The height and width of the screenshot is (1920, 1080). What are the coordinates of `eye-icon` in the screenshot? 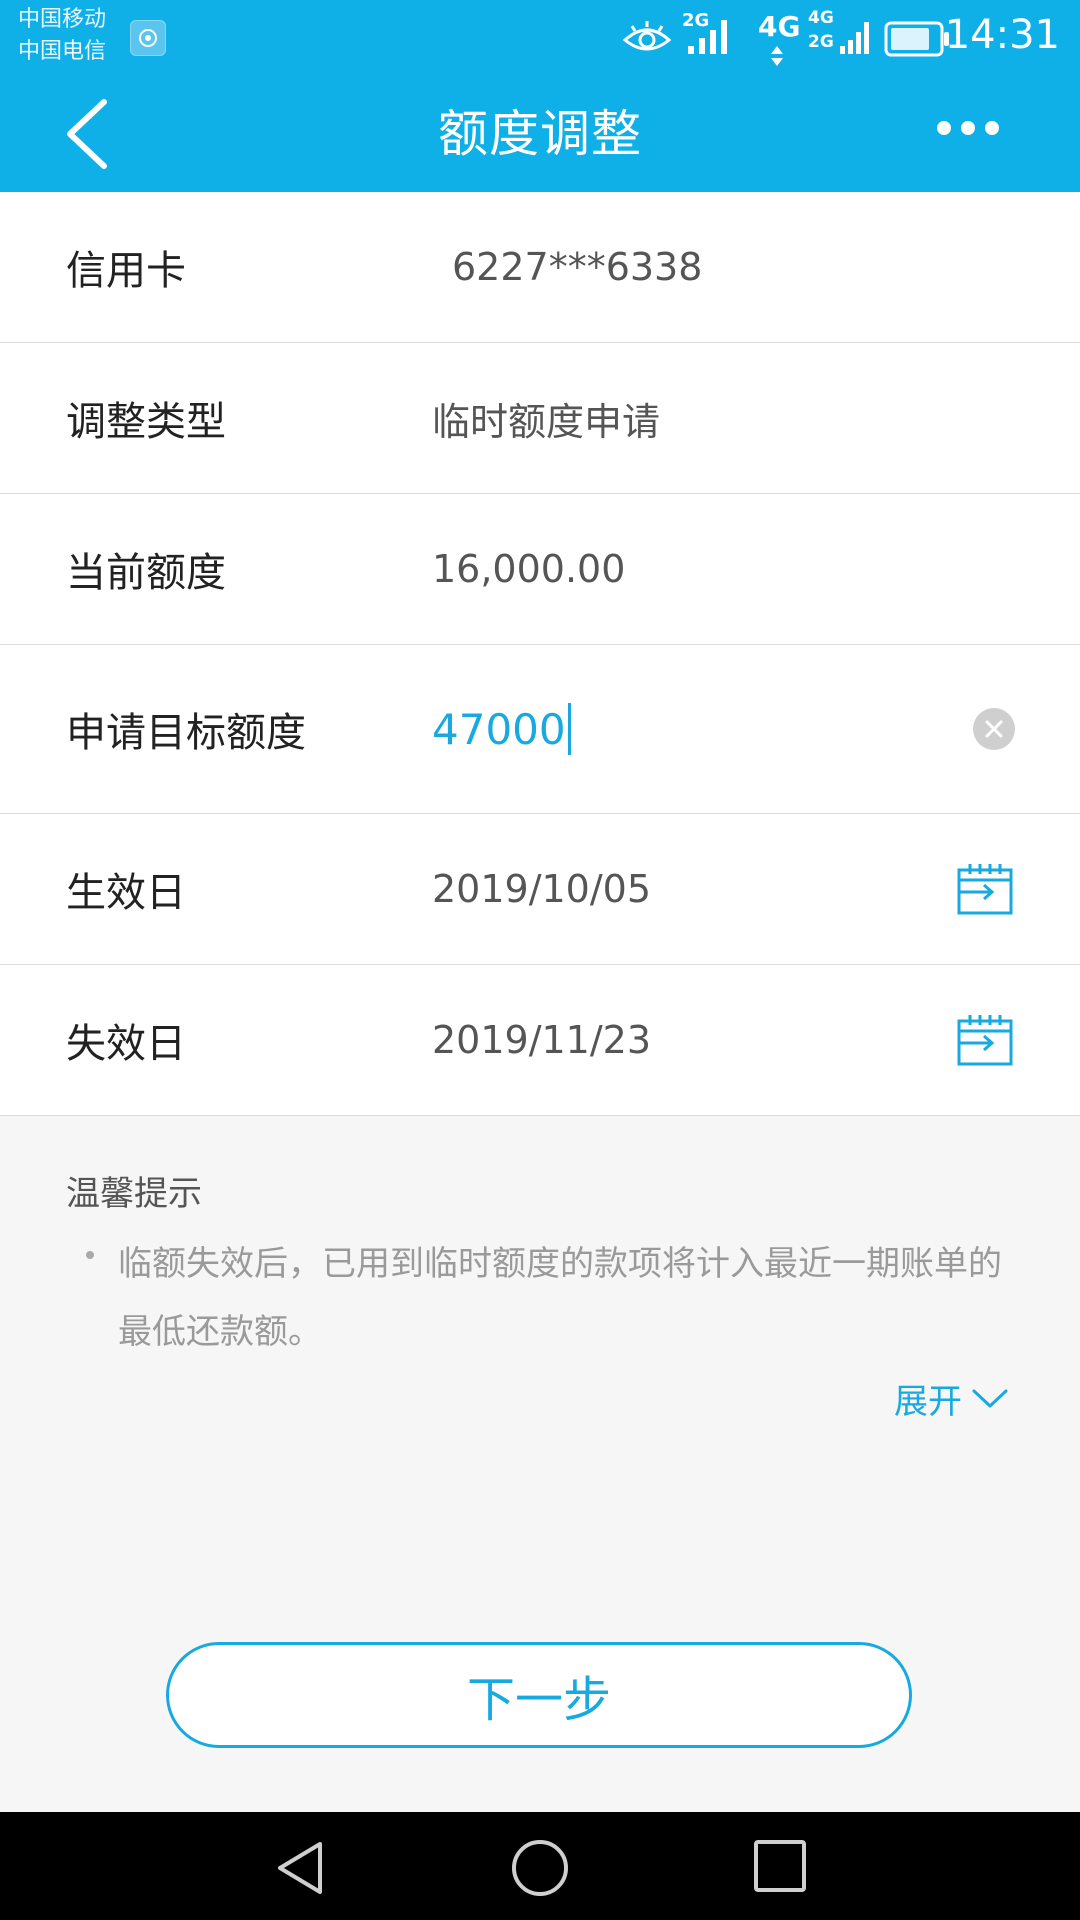 It's located at (647, 36).